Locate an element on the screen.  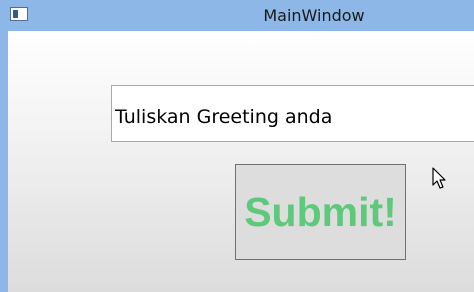
greeting-input is located at coordinates (292, 113).